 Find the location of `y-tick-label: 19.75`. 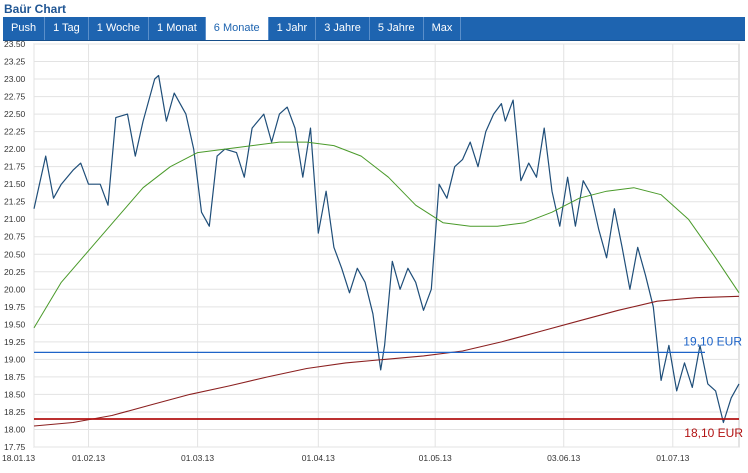

y-tick-label: 19.75 is located at coordinates (15, 307).